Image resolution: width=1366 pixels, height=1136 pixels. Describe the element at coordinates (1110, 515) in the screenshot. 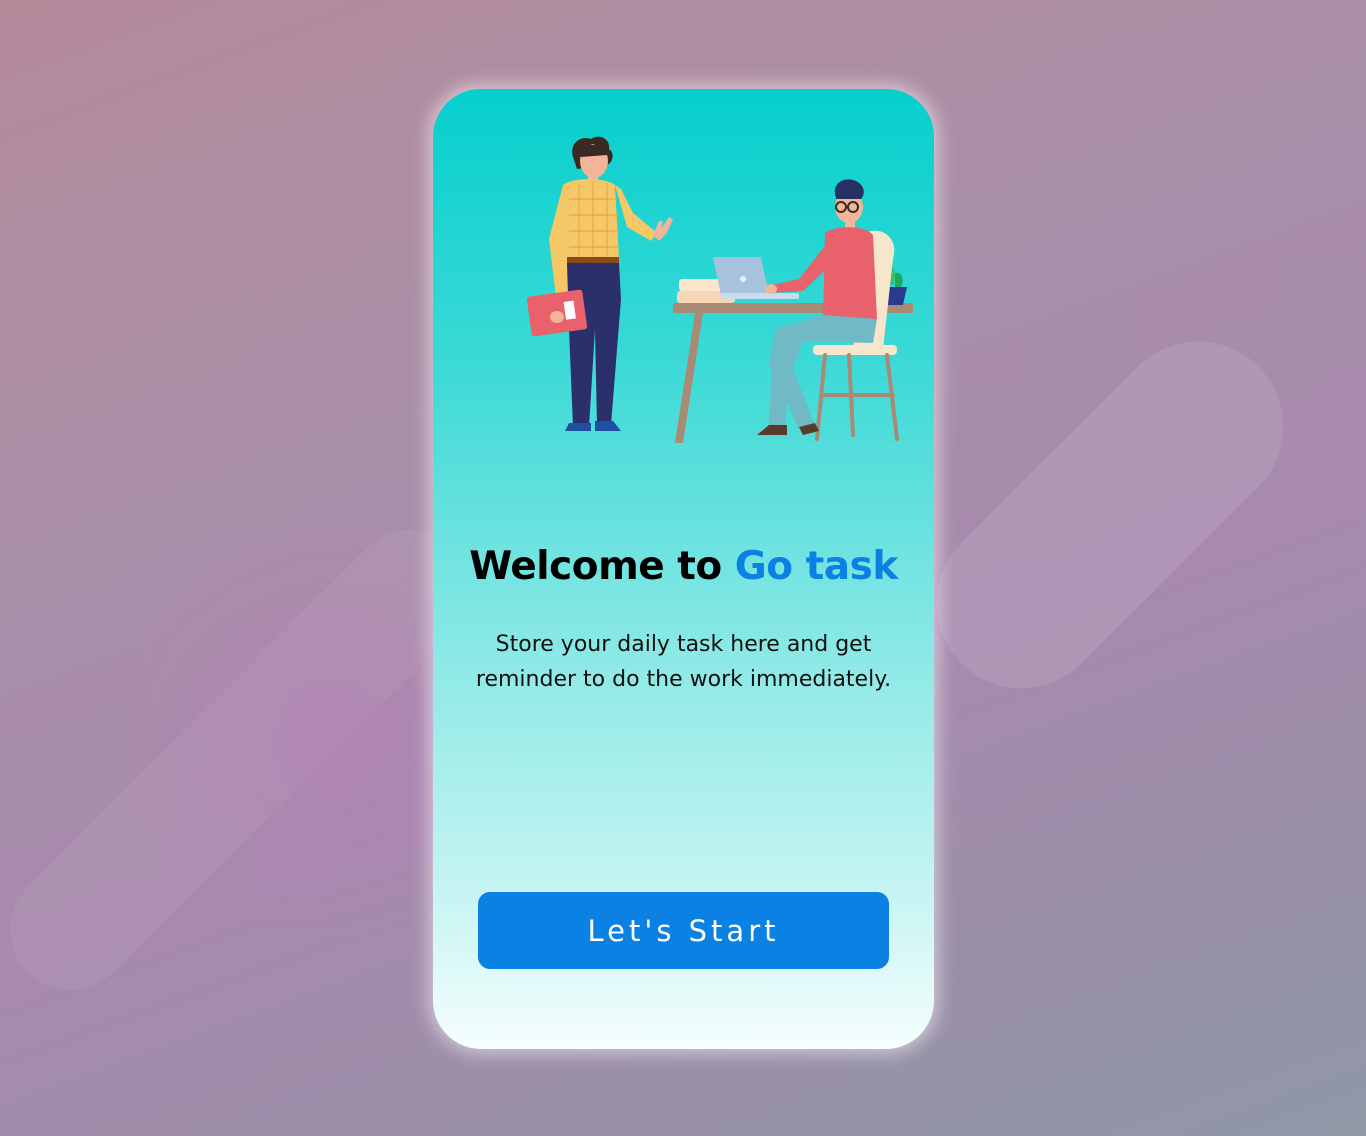

I see `background-stripe` at that location.